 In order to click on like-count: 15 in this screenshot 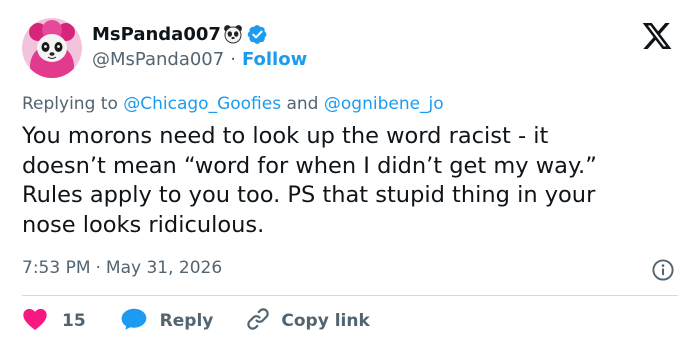, I will do `click(74, 321)`.